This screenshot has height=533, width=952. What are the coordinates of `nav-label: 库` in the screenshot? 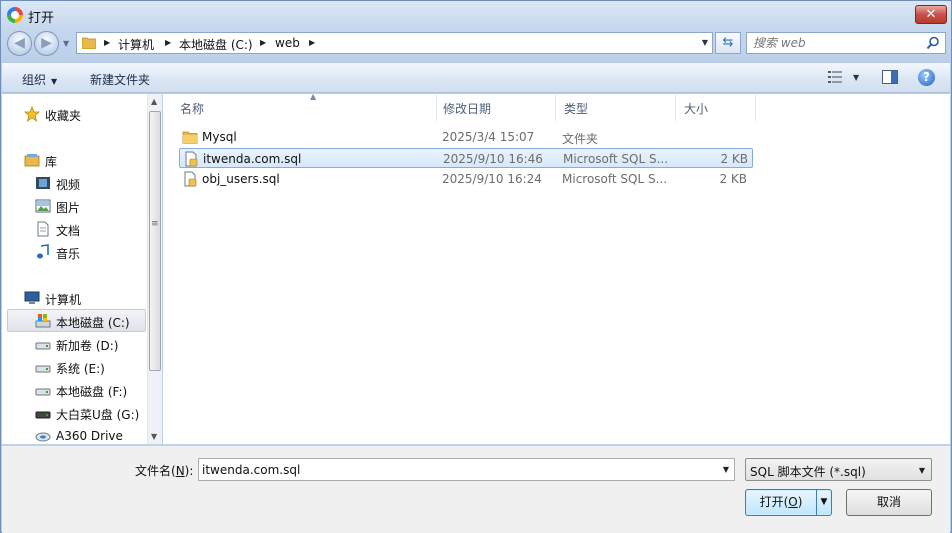 It's located at (51, 162).